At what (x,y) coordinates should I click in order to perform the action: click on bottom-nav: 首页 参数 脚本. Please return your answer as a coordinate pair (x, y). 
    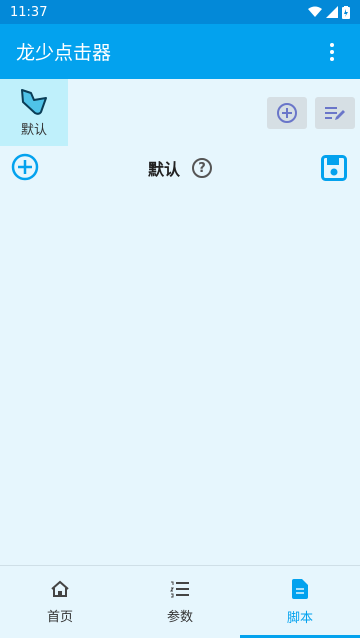
    Looking at the image, I should click on (180, 601).